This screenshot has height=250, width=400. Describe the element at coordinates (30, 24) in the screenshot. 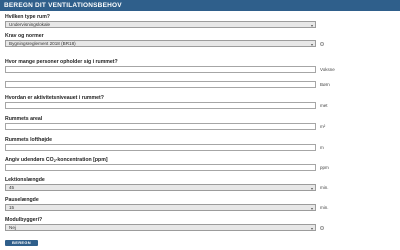

I see `room-type-value: Undervisningslokale` at that location.